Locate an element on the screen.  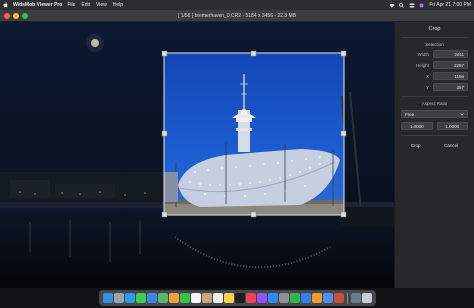
crop-actions: Crop Cancel is located at coordinates (434, 145).